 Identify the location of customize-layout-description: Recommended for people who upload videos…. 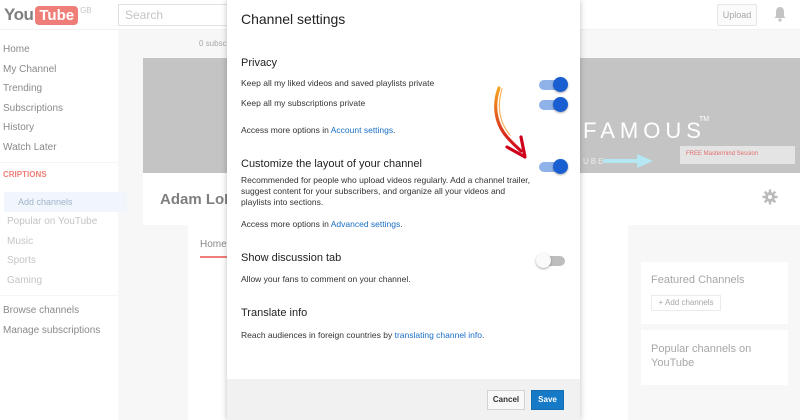
(386, 191).